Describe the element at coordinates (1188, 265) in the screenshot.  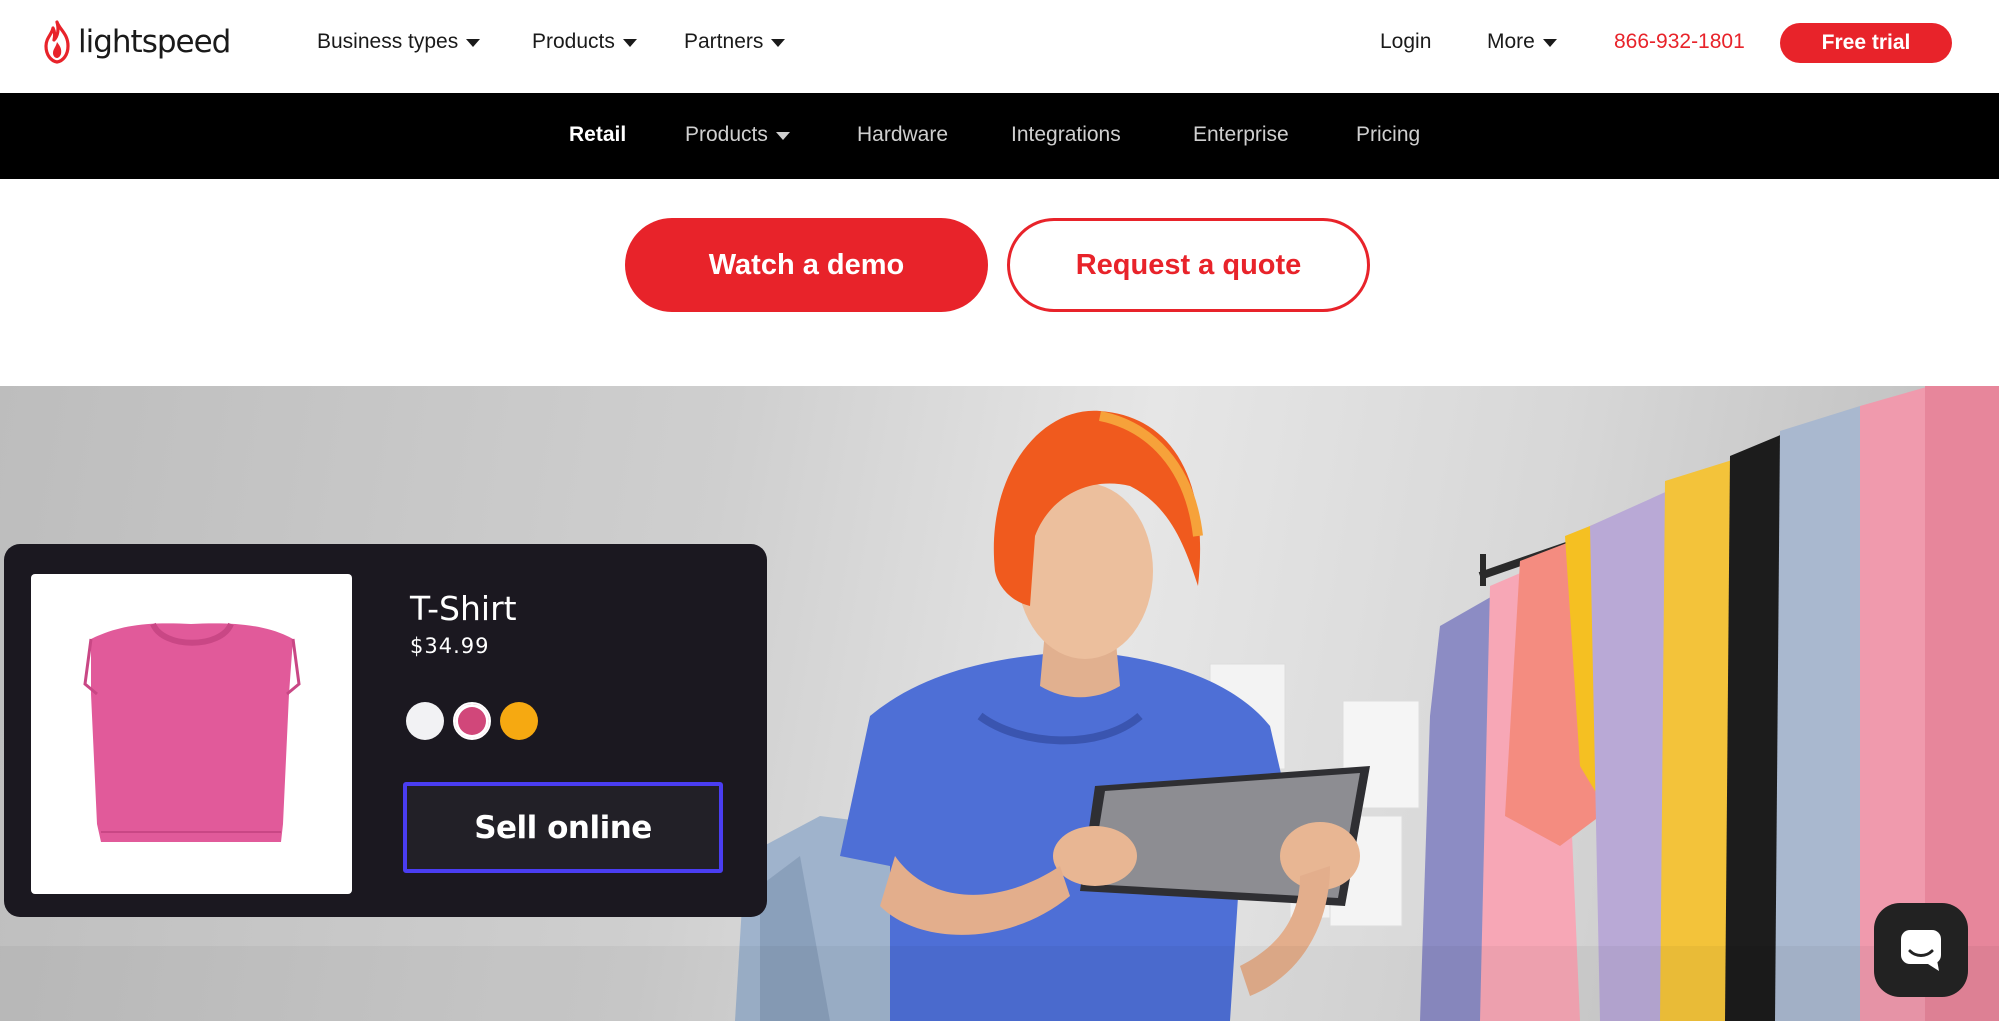
I see `request-quote-button: Request a quote` at that location.